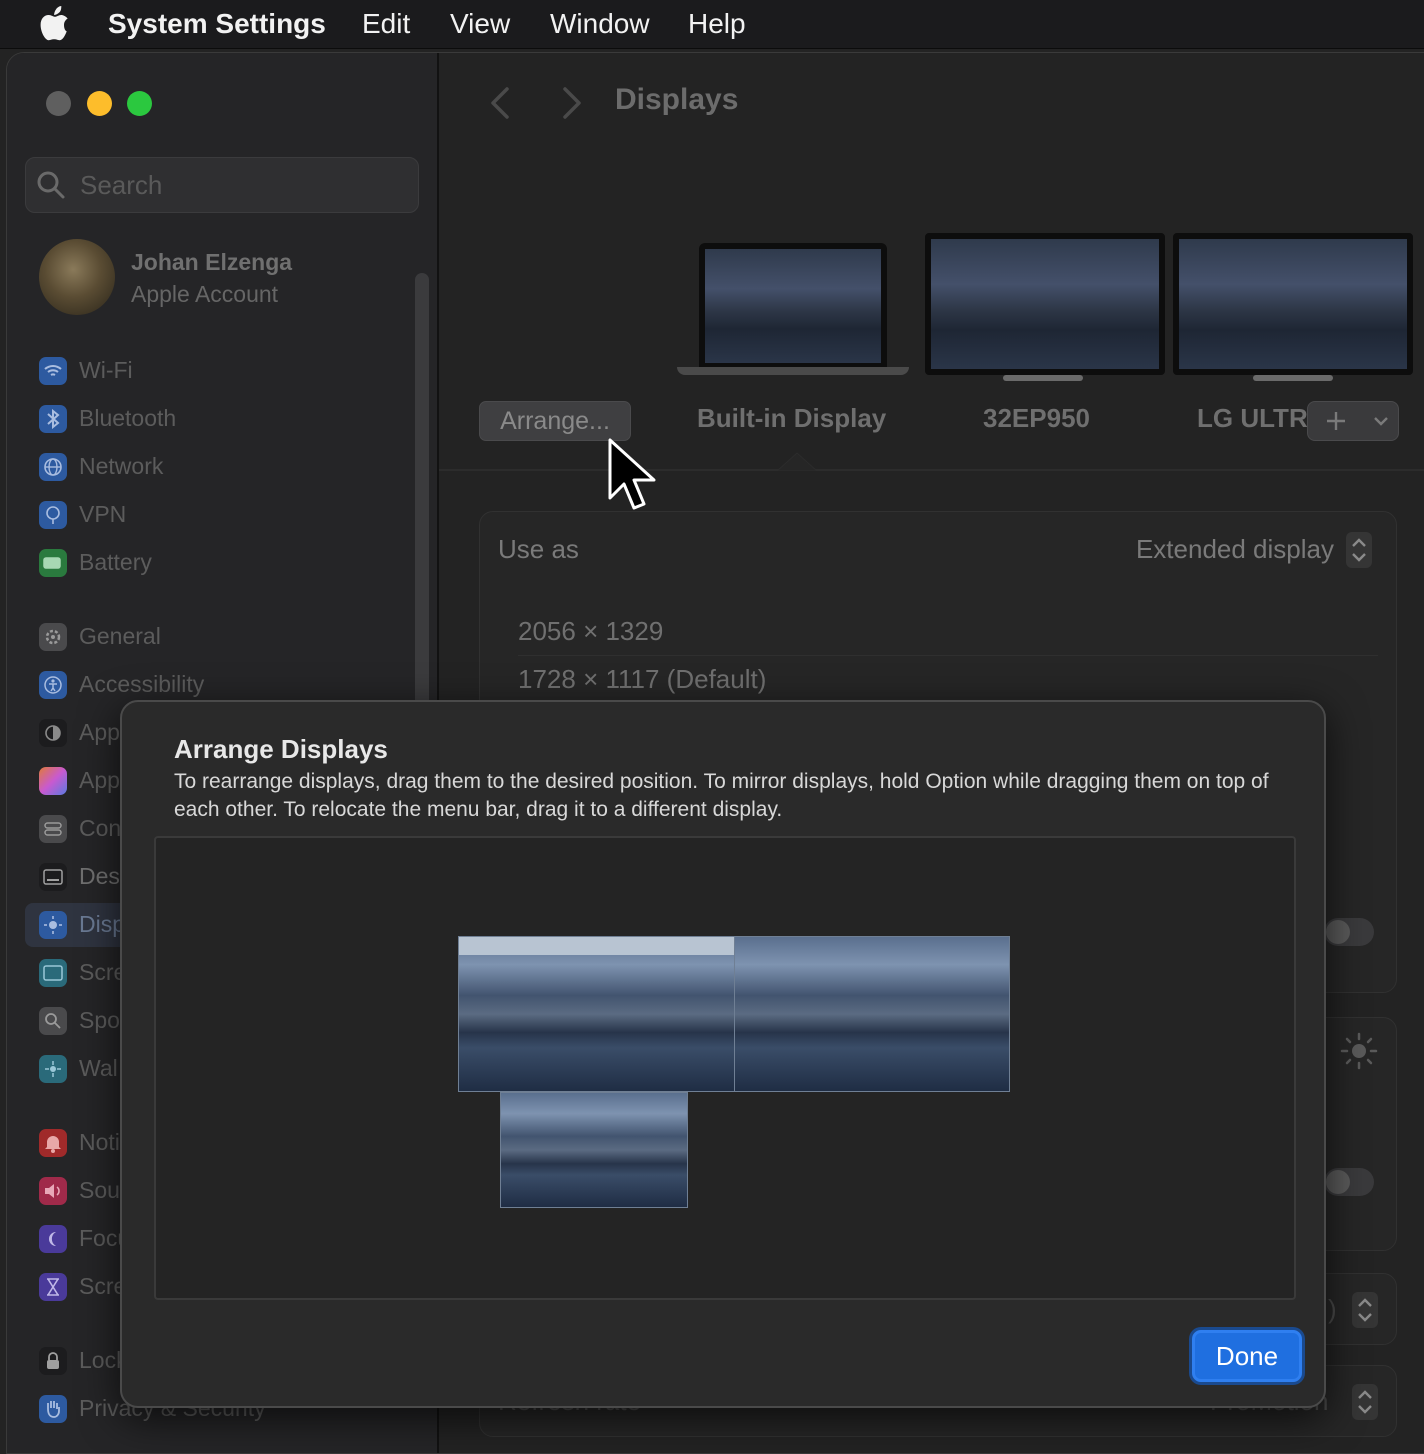  I want to click on display-thumb-32ep950, so click(1045, 308).